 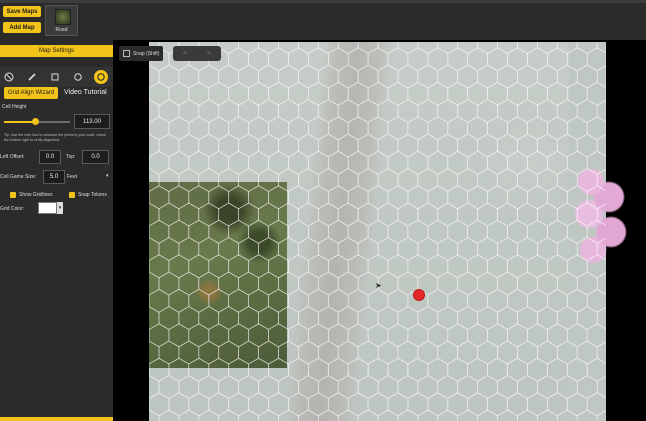 I want to click on color-dropdown-icon: ▾, so click(x=60, y=208).